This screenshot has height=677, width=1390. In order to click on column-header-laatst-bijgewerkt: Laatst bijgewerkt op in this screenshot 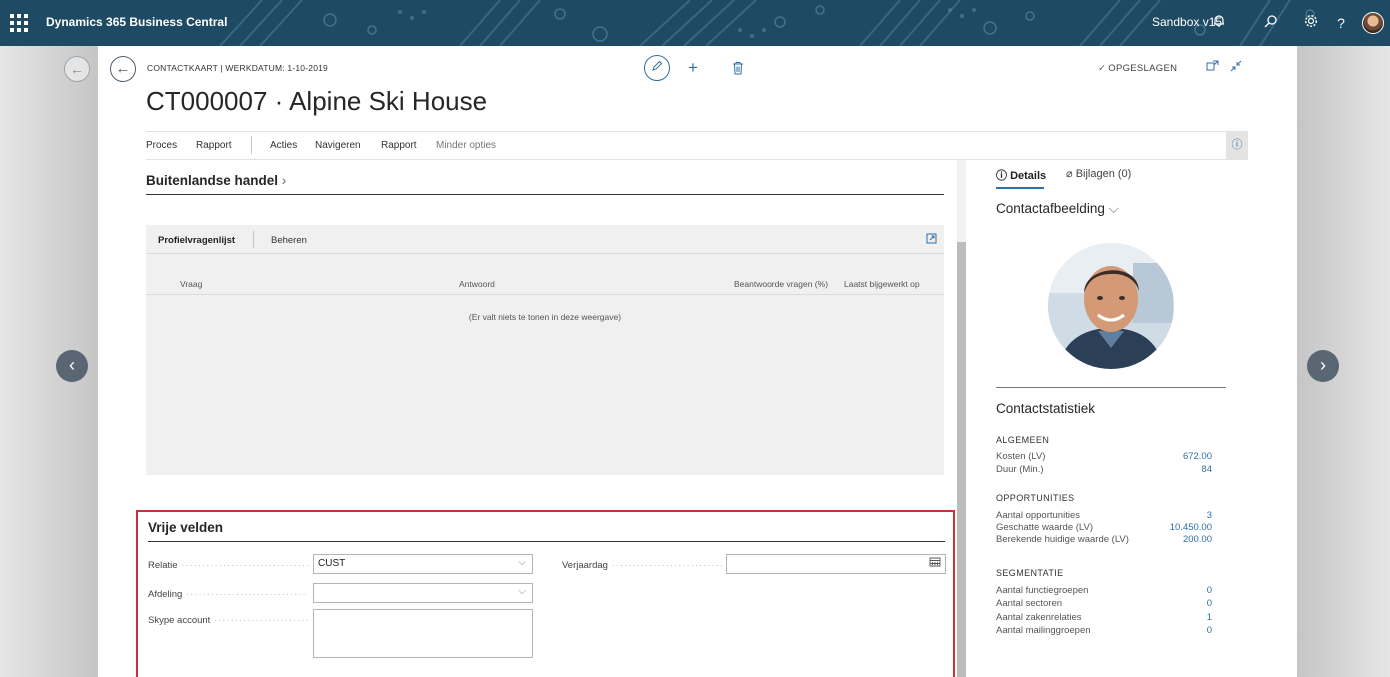, I will do `click(882, 284)`.